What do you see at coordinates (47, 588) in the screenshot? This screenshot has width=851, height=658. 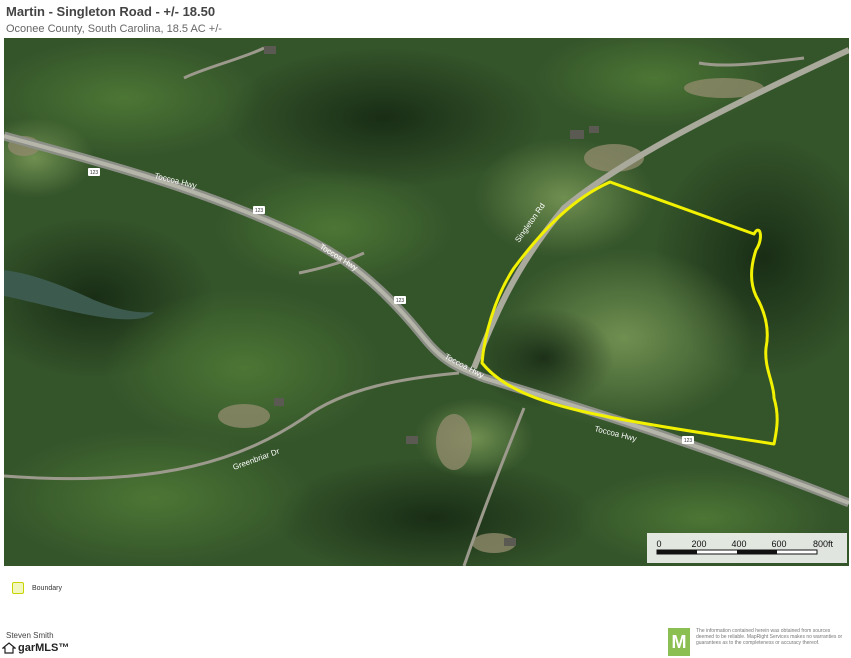 I see `legend-label: Boundary` at bounding box center [47, 588].